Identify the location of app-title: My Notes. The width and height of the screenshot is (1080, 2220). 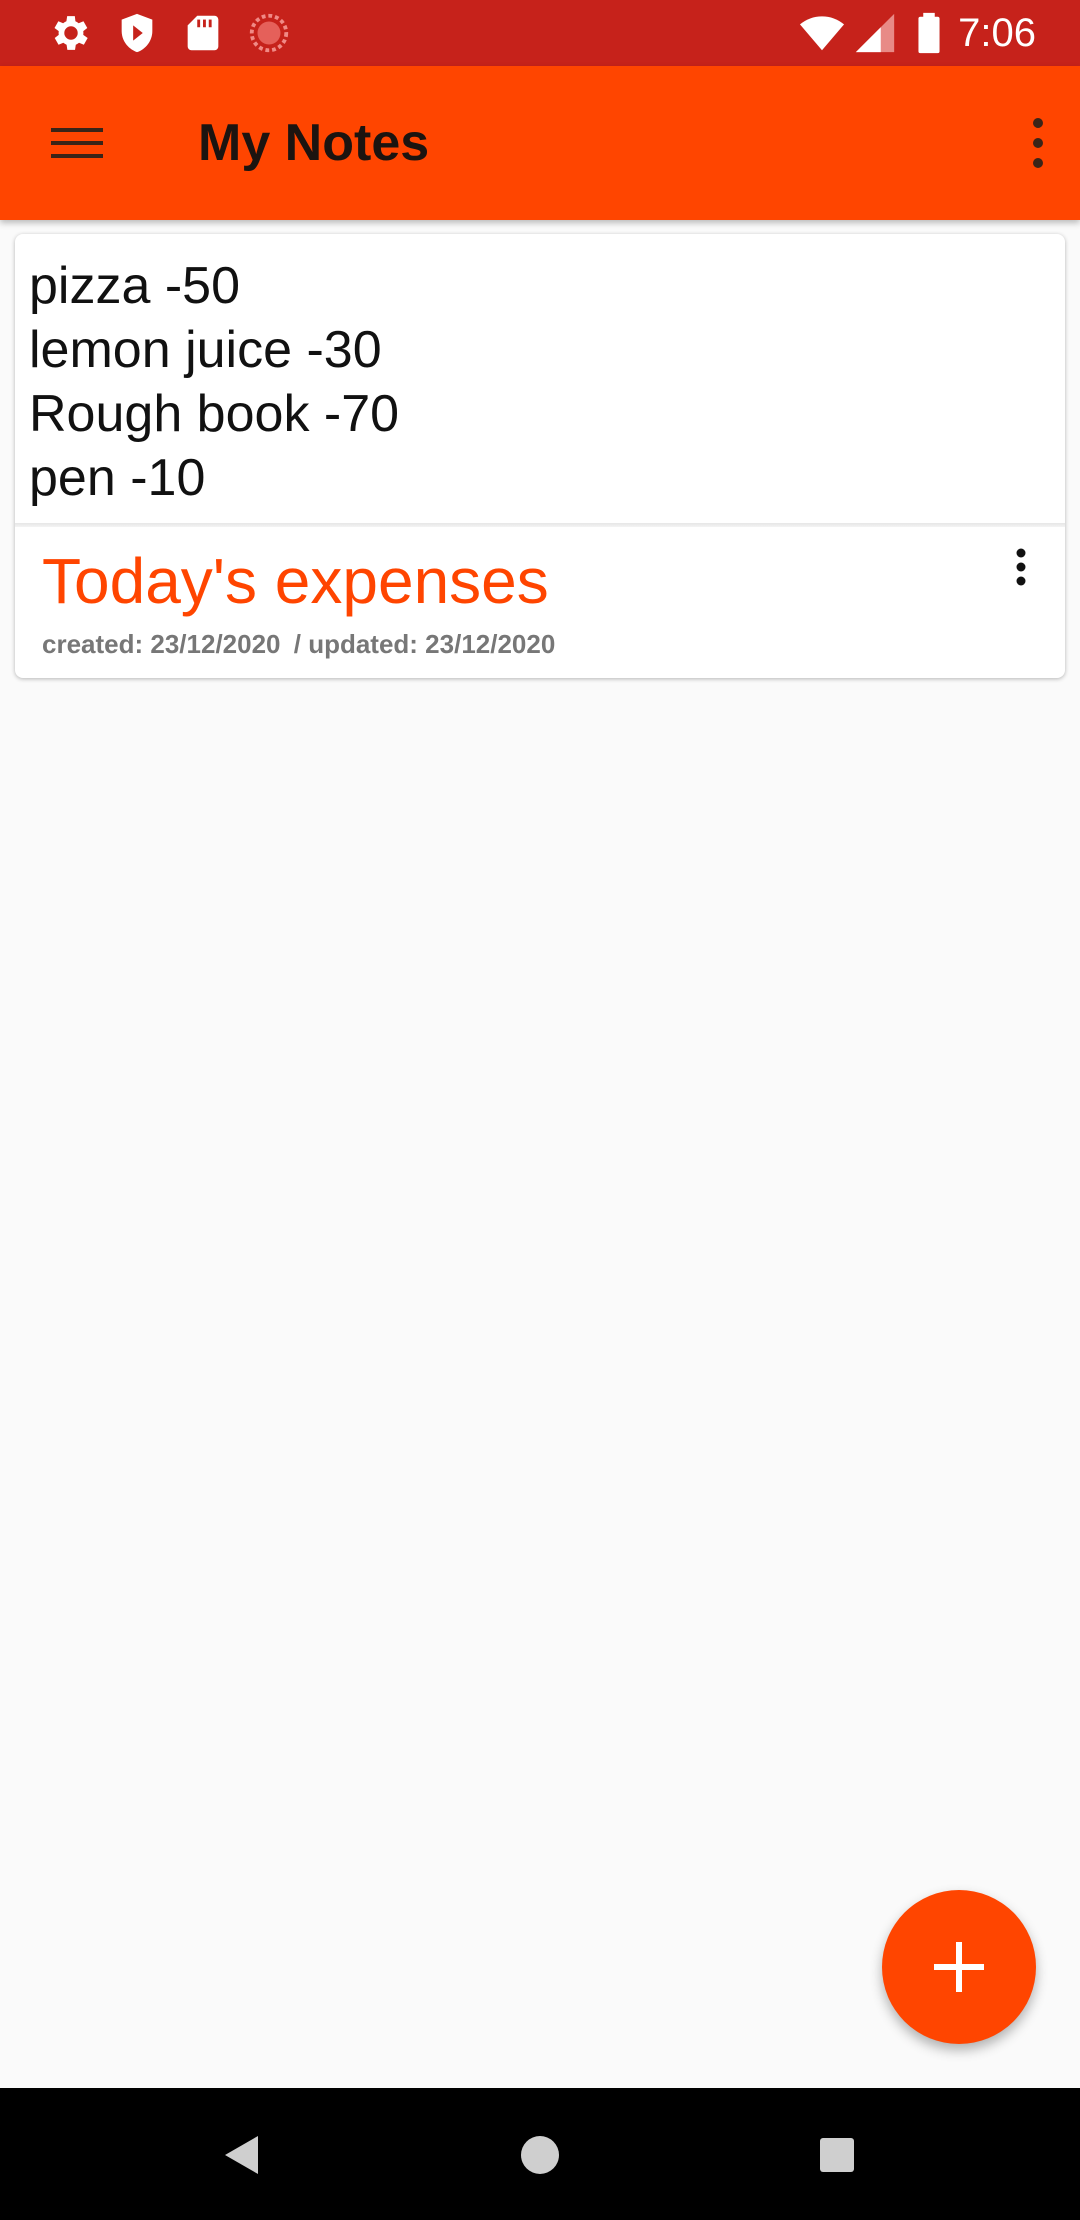
(314, 143).